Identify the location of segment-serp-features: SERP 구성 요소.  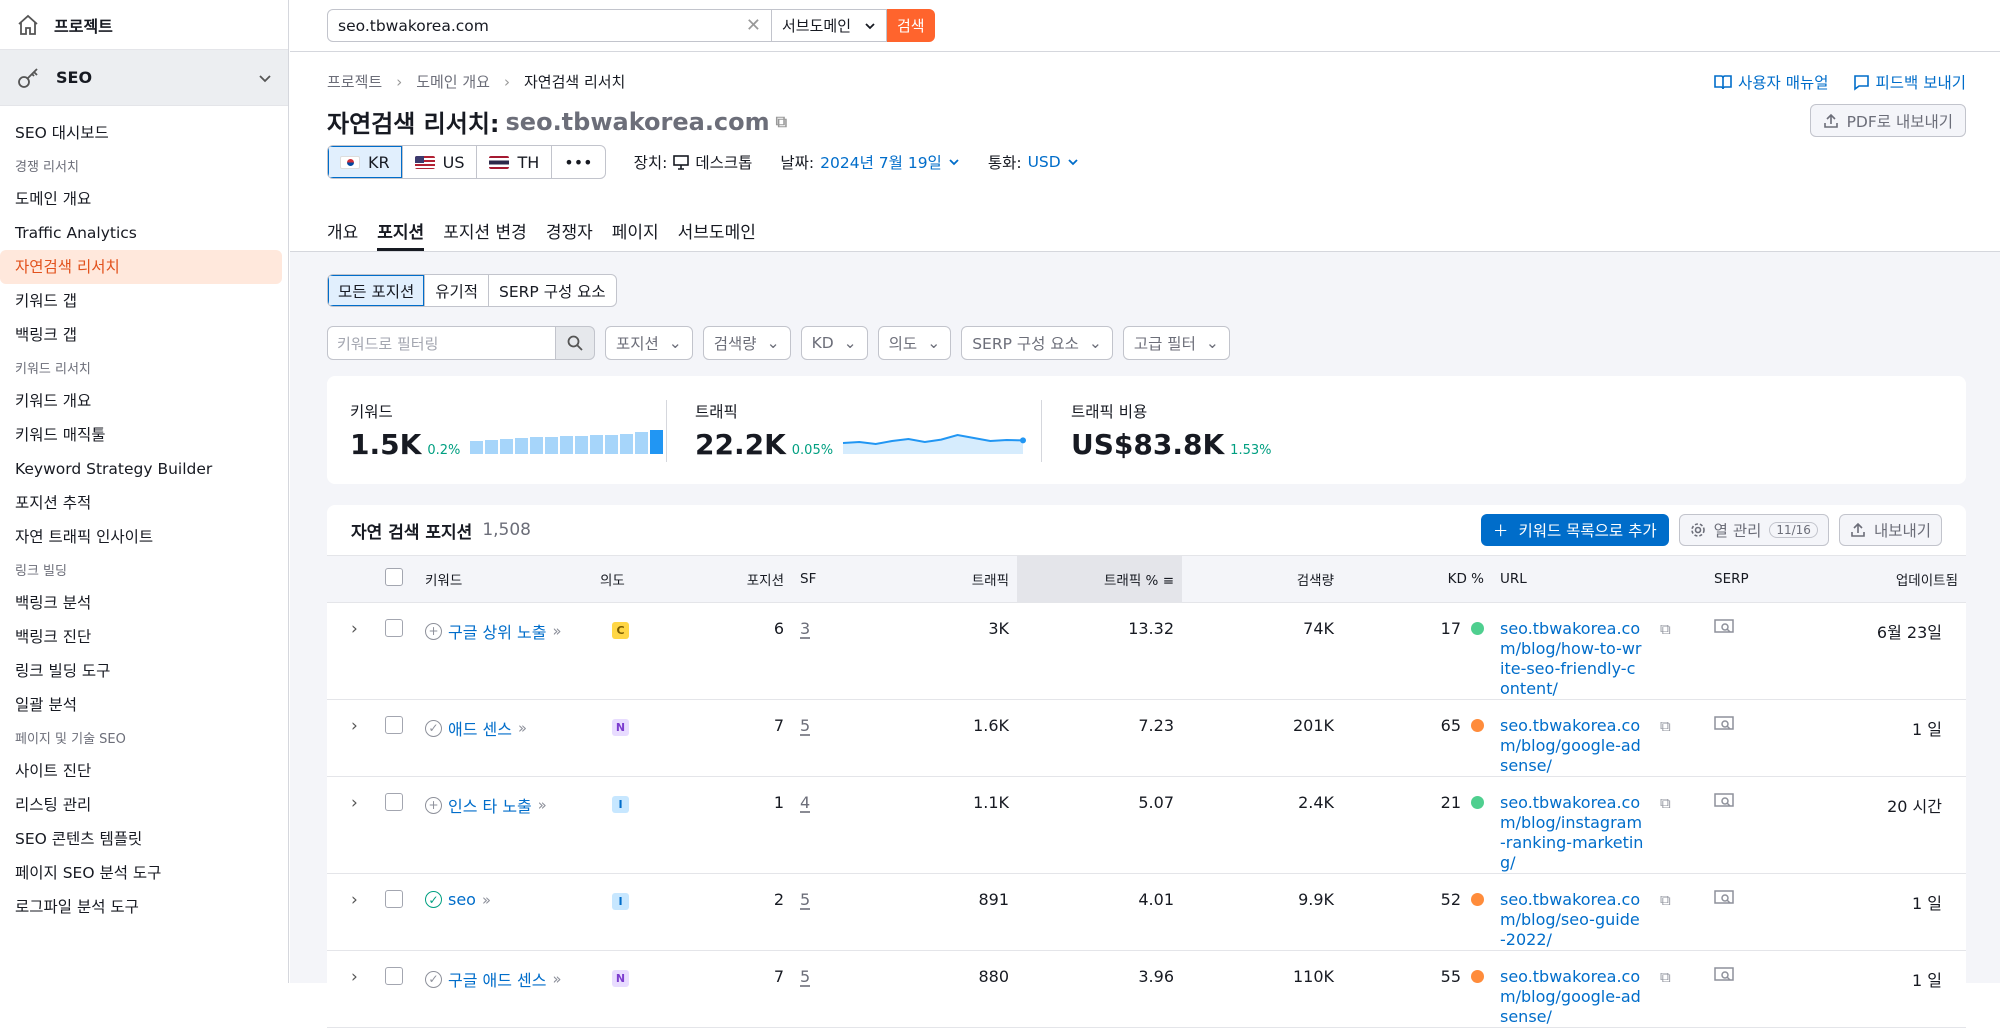
(552, 290).